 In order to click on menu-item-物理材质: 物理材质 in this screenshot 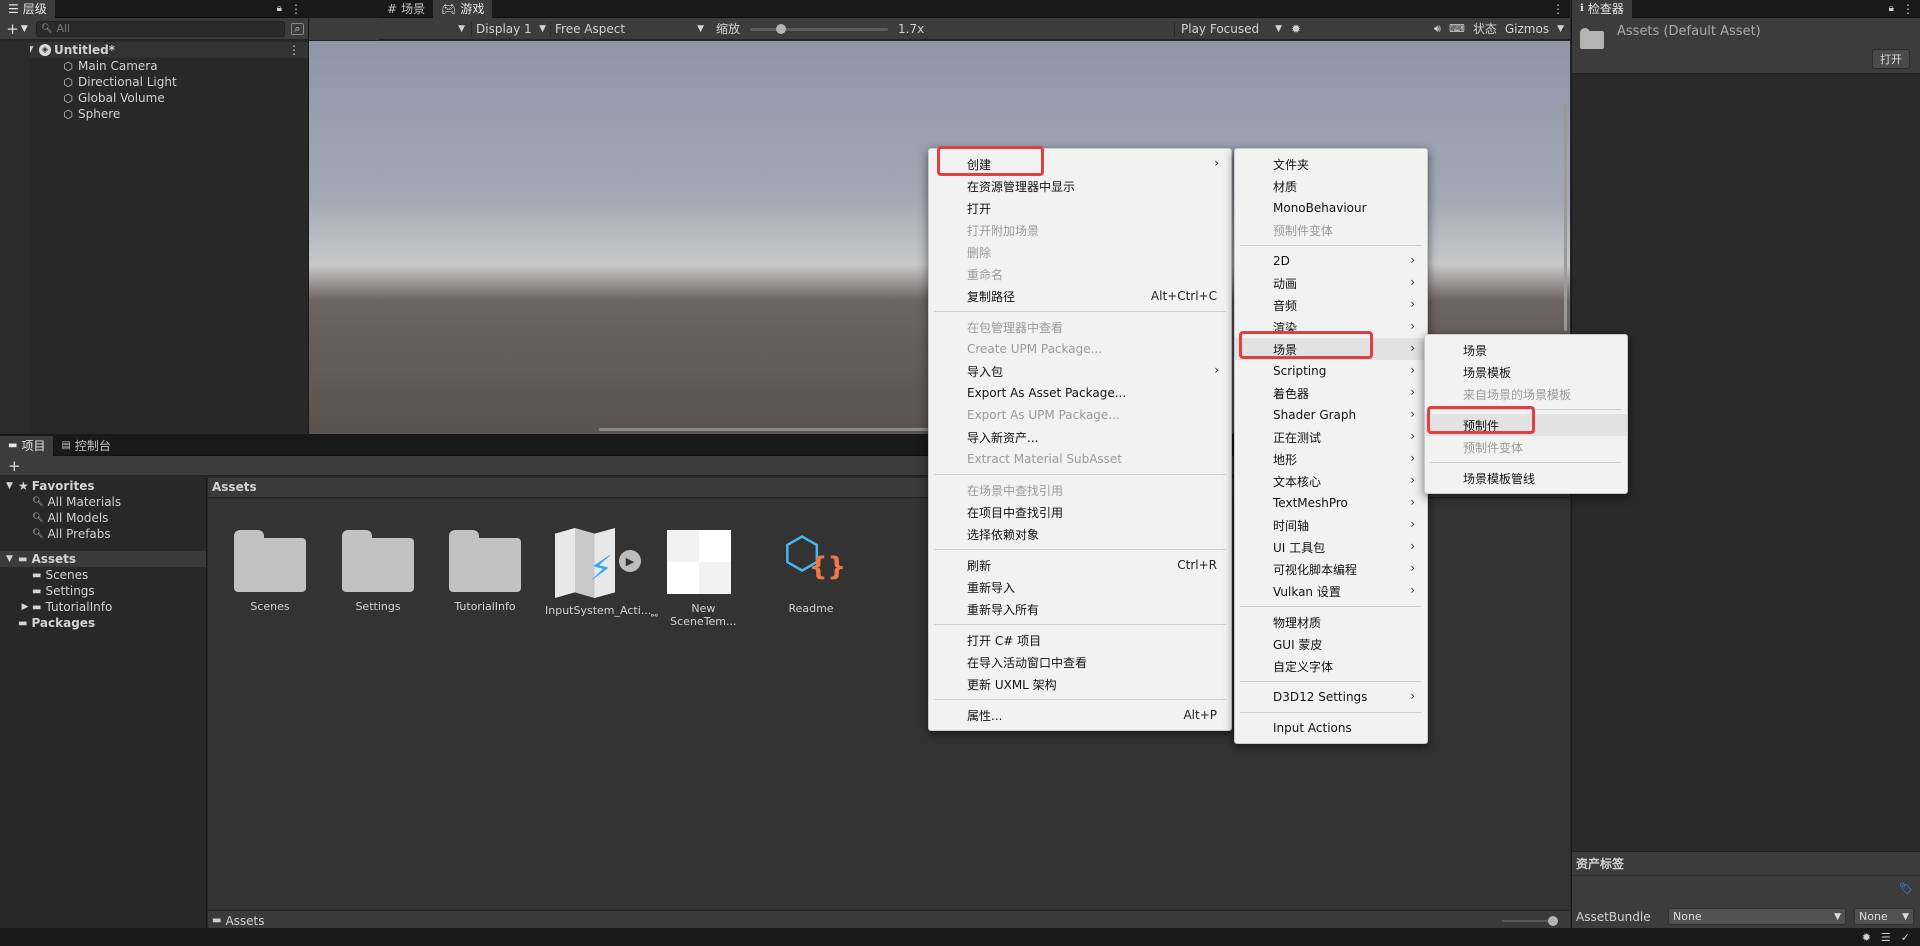, I will do `click(1331, 622)`.